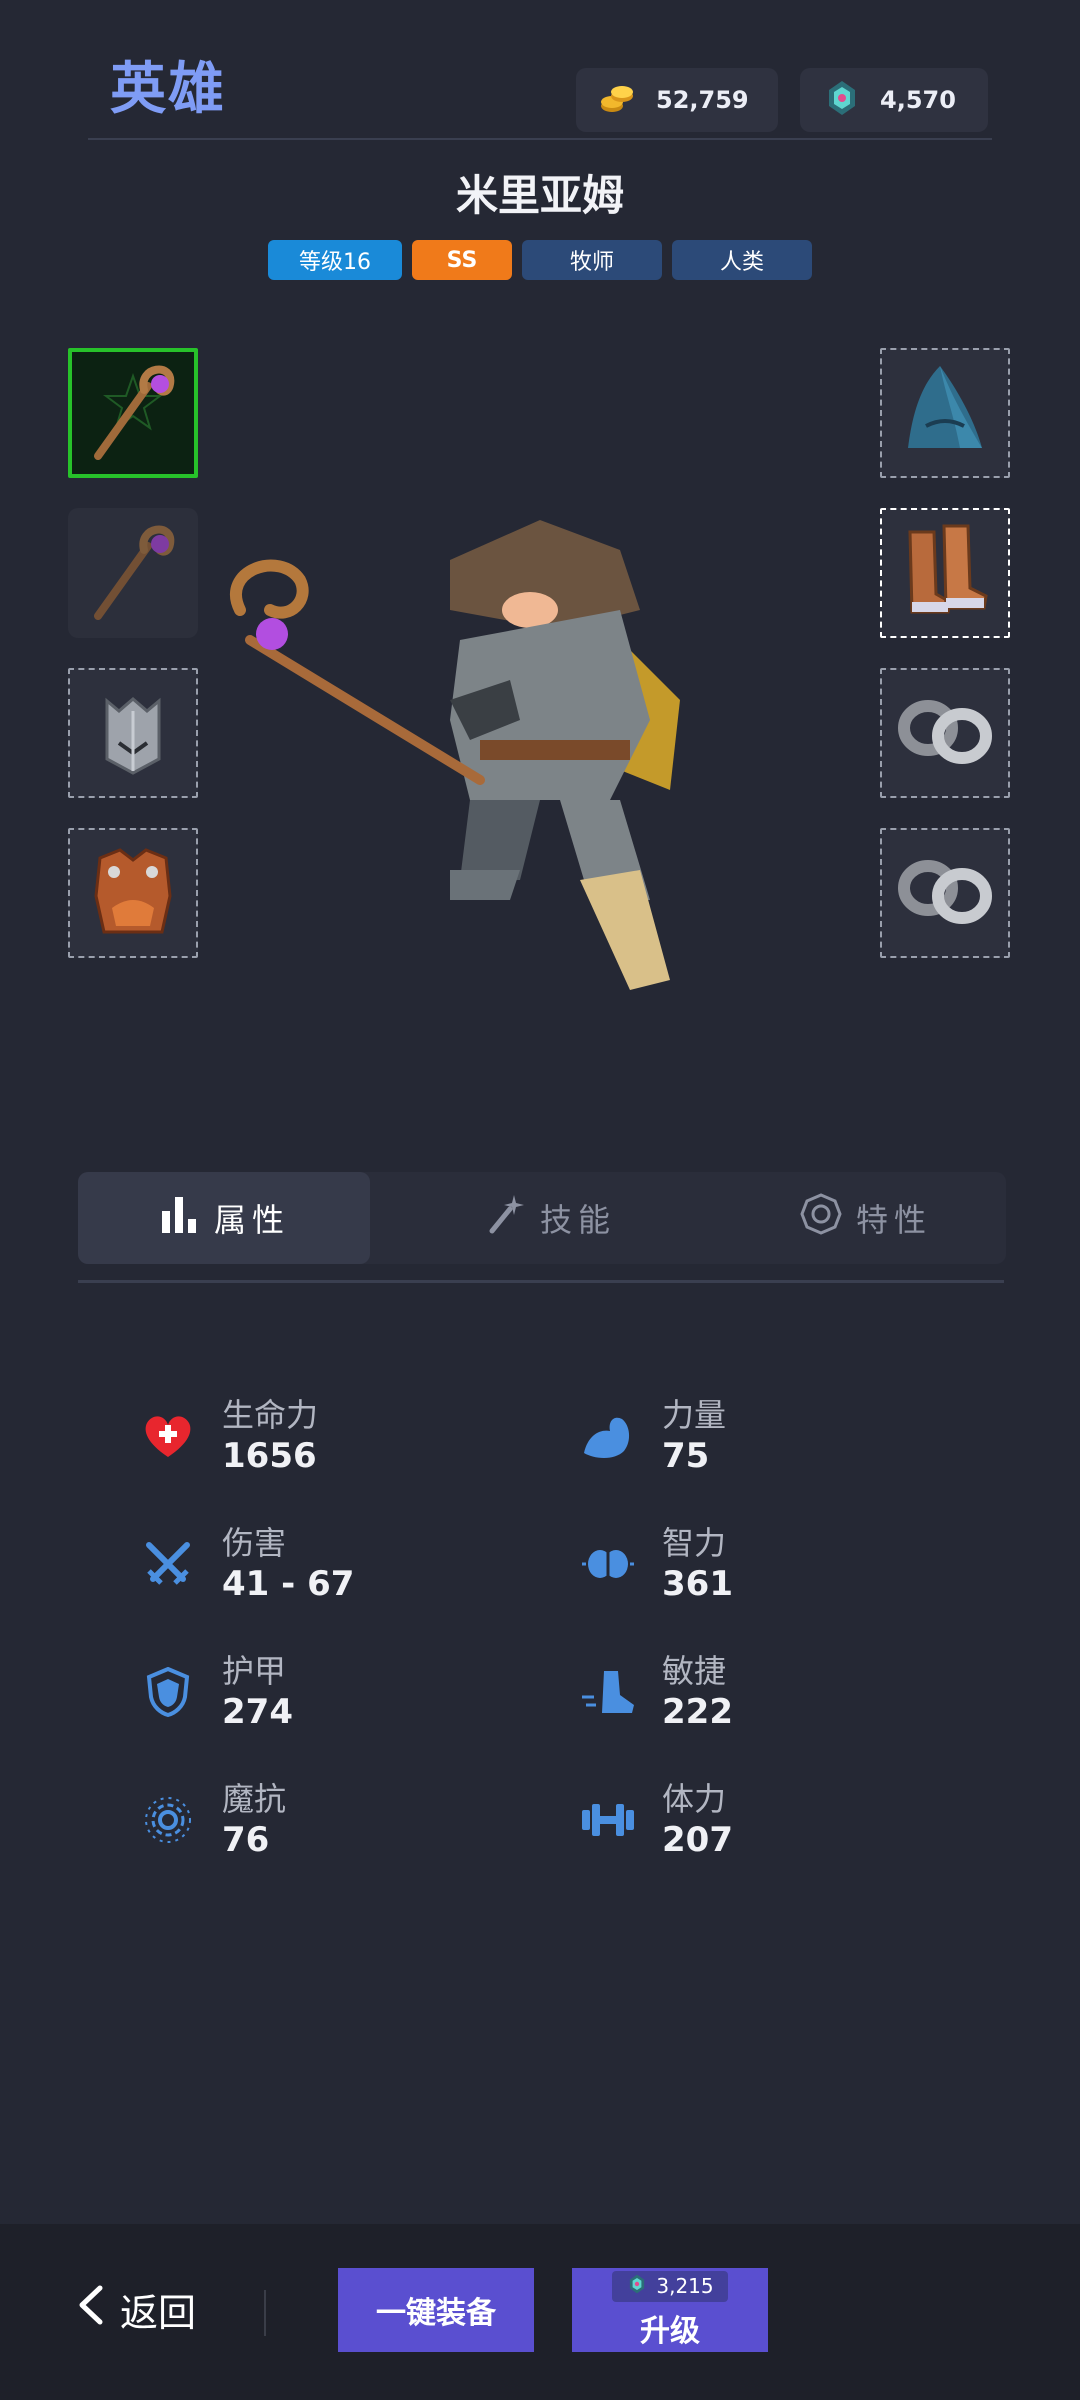  I want to click on magic-wand-icon, so click(505, 1218).